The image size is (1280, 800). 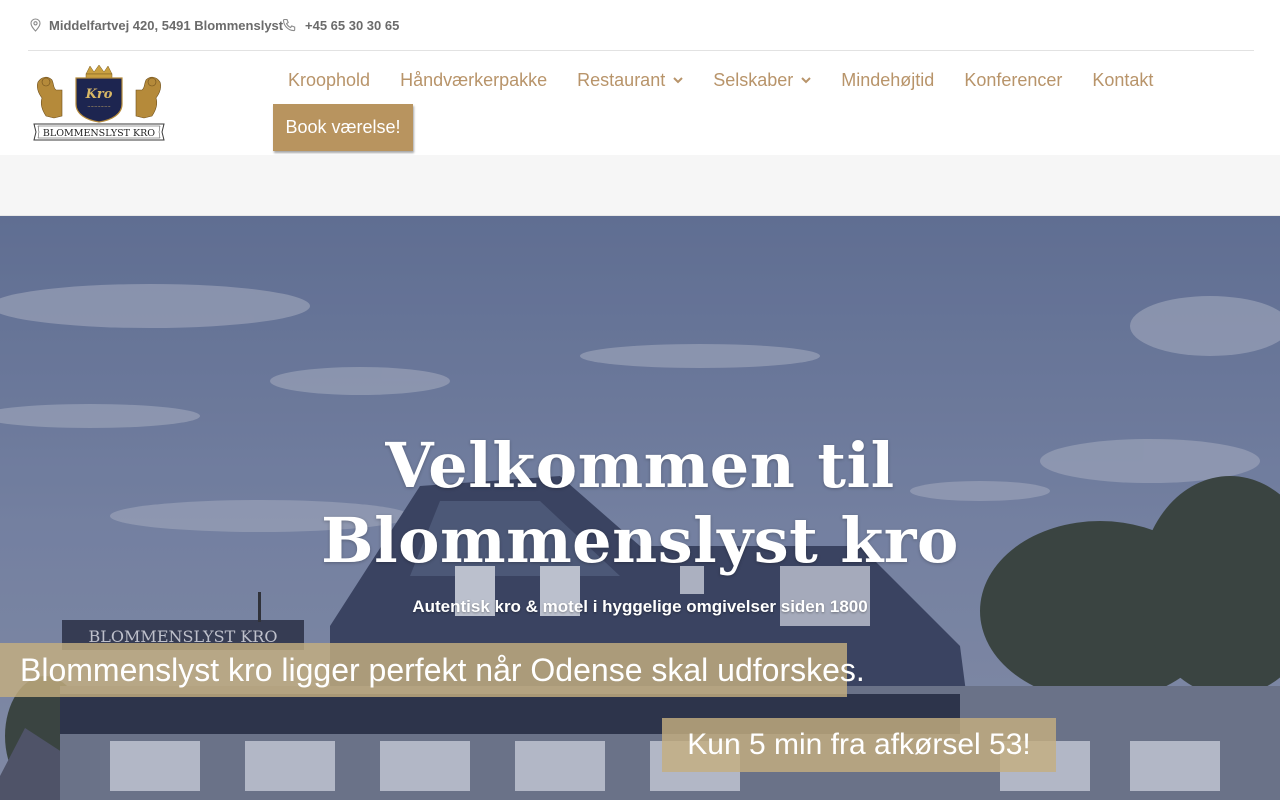 What do you see at coordinates (329, 80) in the screenshot?
I see `nav-item-kroophold: Kroophold` at bounding box center [329, 80].